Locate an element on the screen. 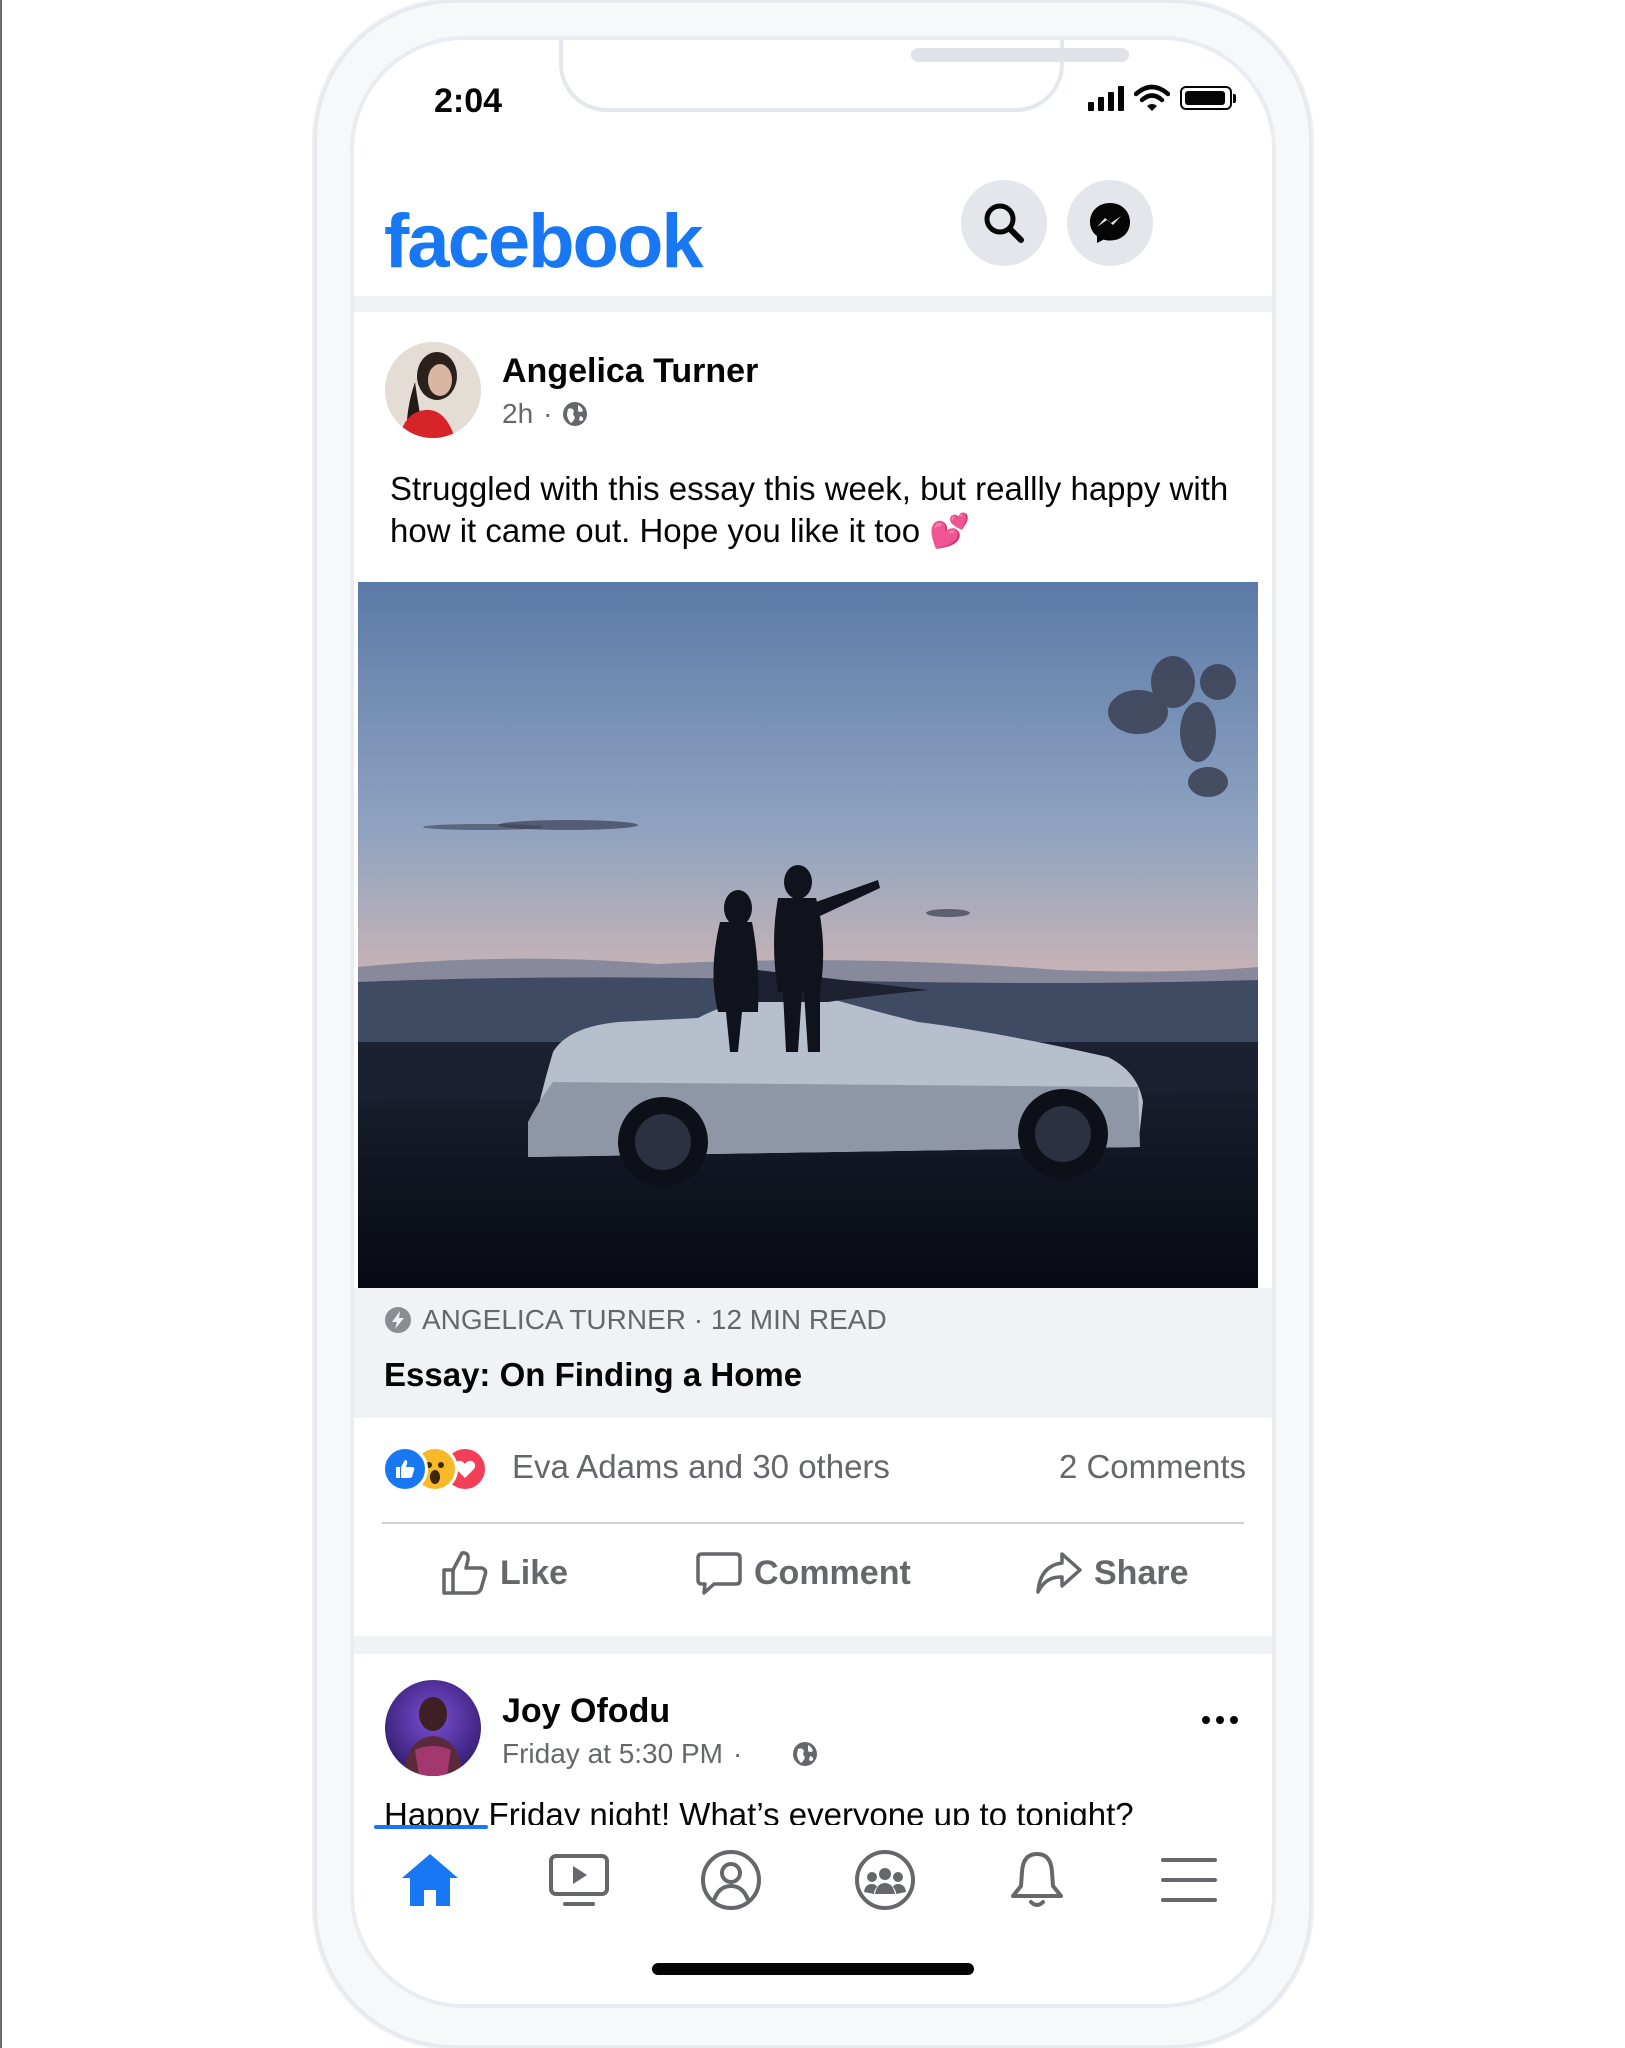 The image size is (1625, 2048). status-time: 2:04 is located at coordinates (468, 101).